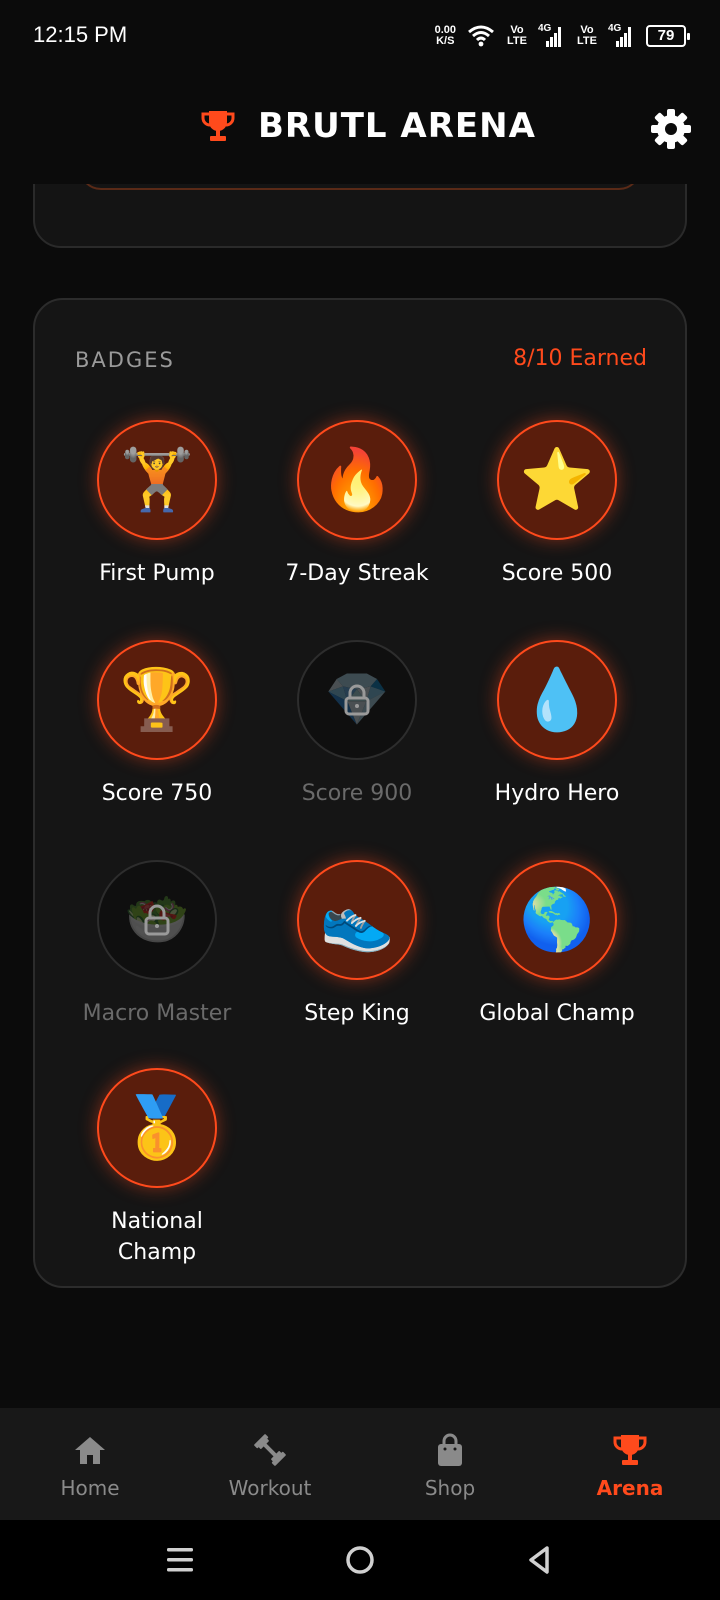 This screenshot has width=720, height=1600. What do you see at coordinates (517, 35) in the screenshot?
I see `volte-indicator-1: Vo LTE` at bounding box center [517, 35].